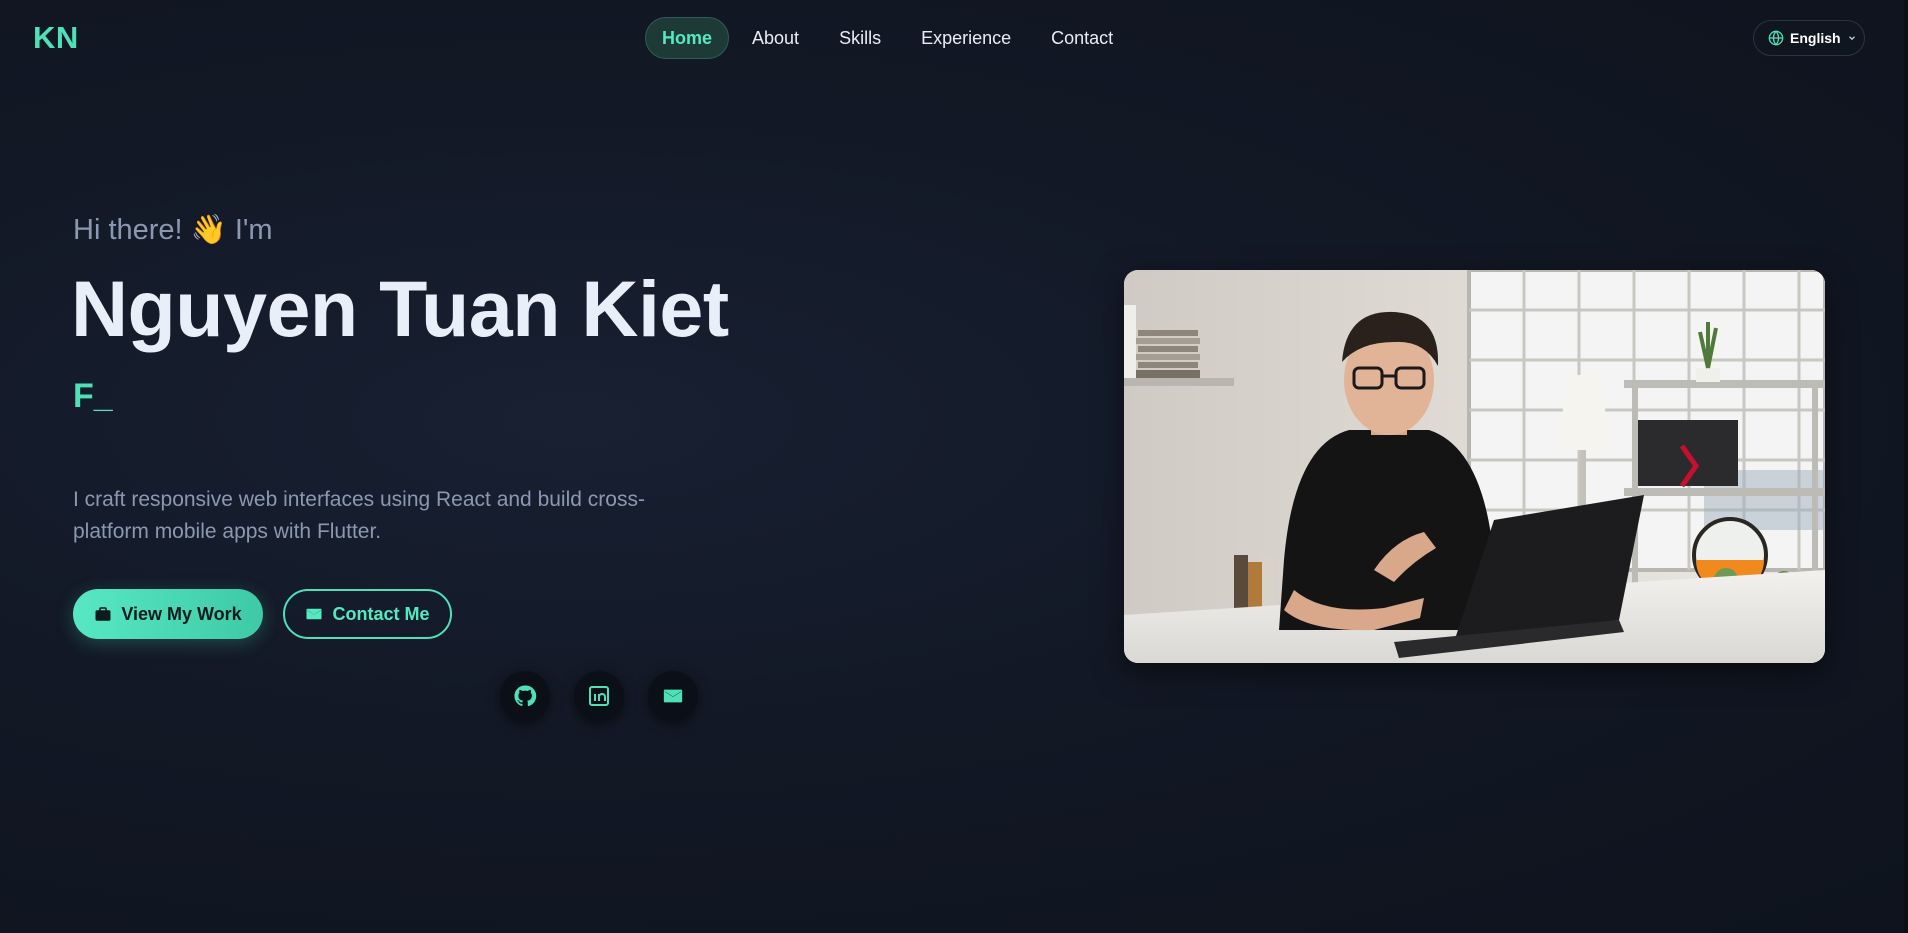  What do you see at coordinates (93, 396) in the screenshot?
I see `typing-role-text: F_` at bounding box center [93, 396].